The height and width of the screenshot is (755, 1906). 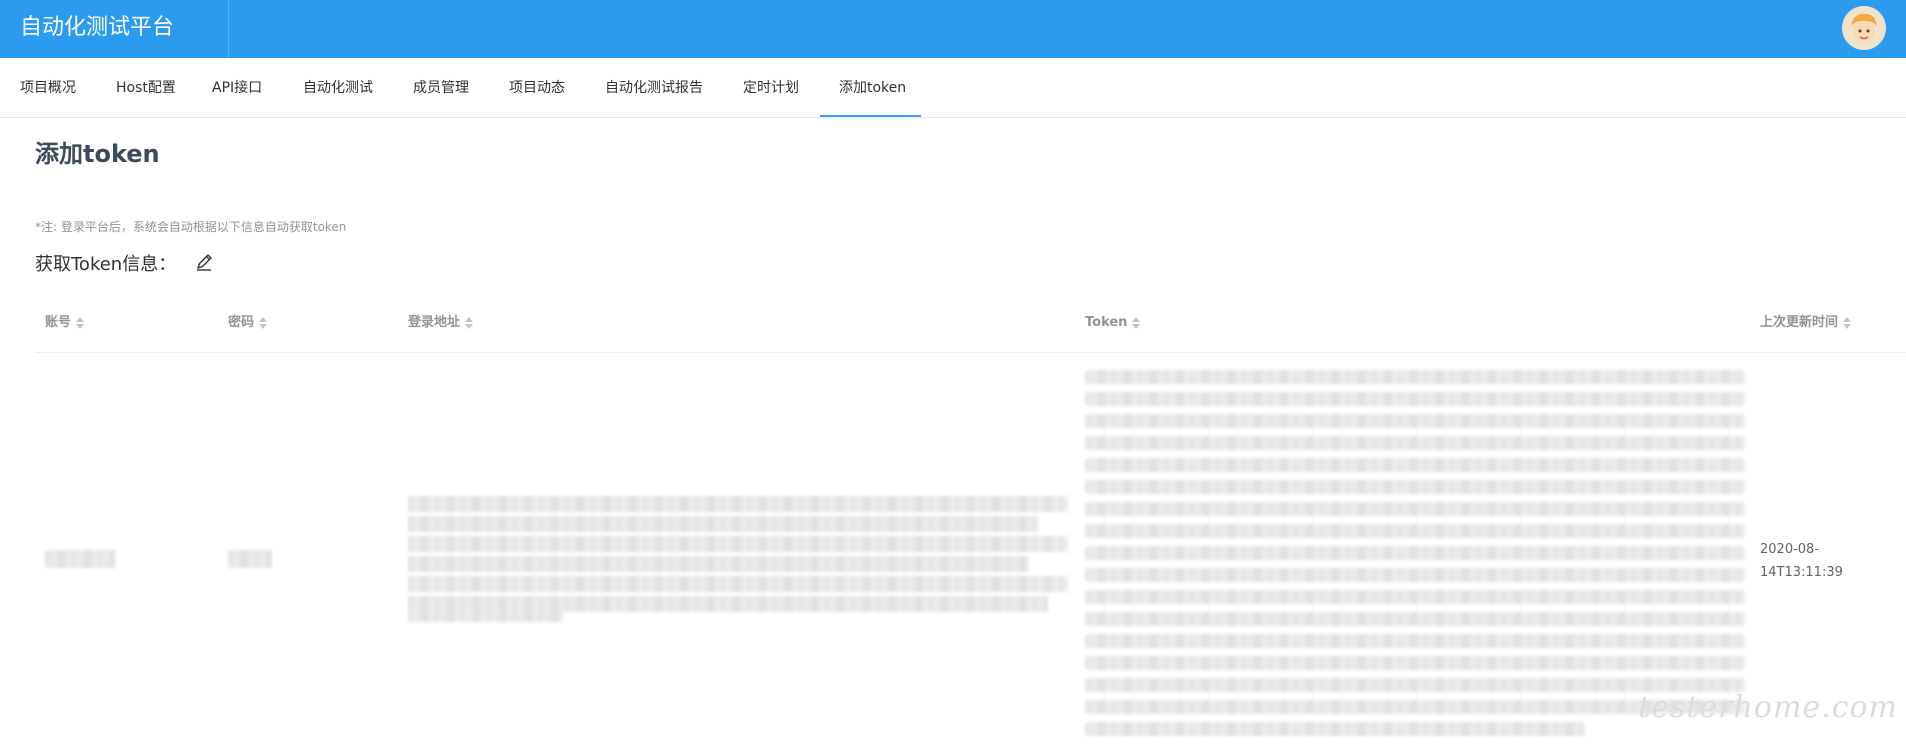 What do you see at coordinates (250, 559) in the screenshot?
I see `password-cell-redacted` at bounding box center [250, 559].